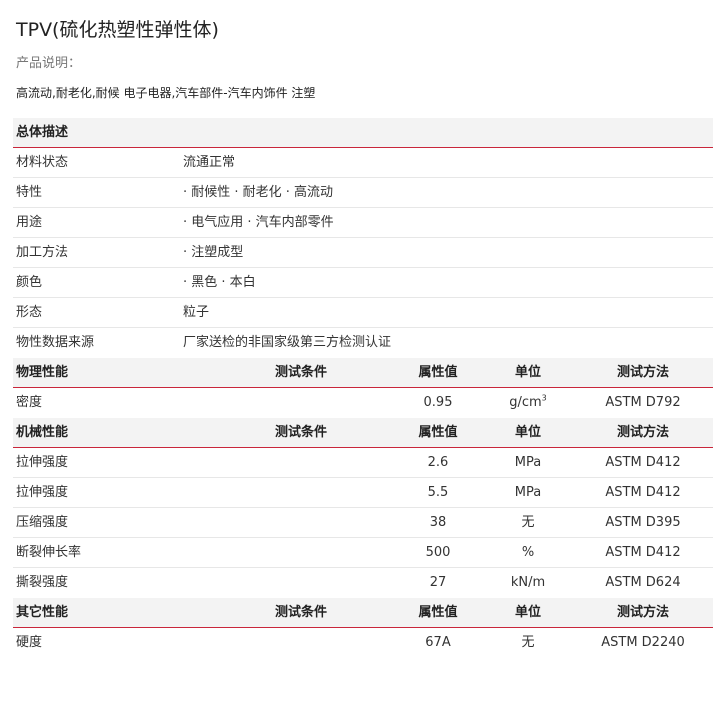 The width and height of the screenshot is (717, 707). What do you see at coordinates (363, 433) in the screenshot?
I see `mechanical-section-header: 机械性能 测试条件 属性值 单位 测试方法` at bounding box center [363, 433].